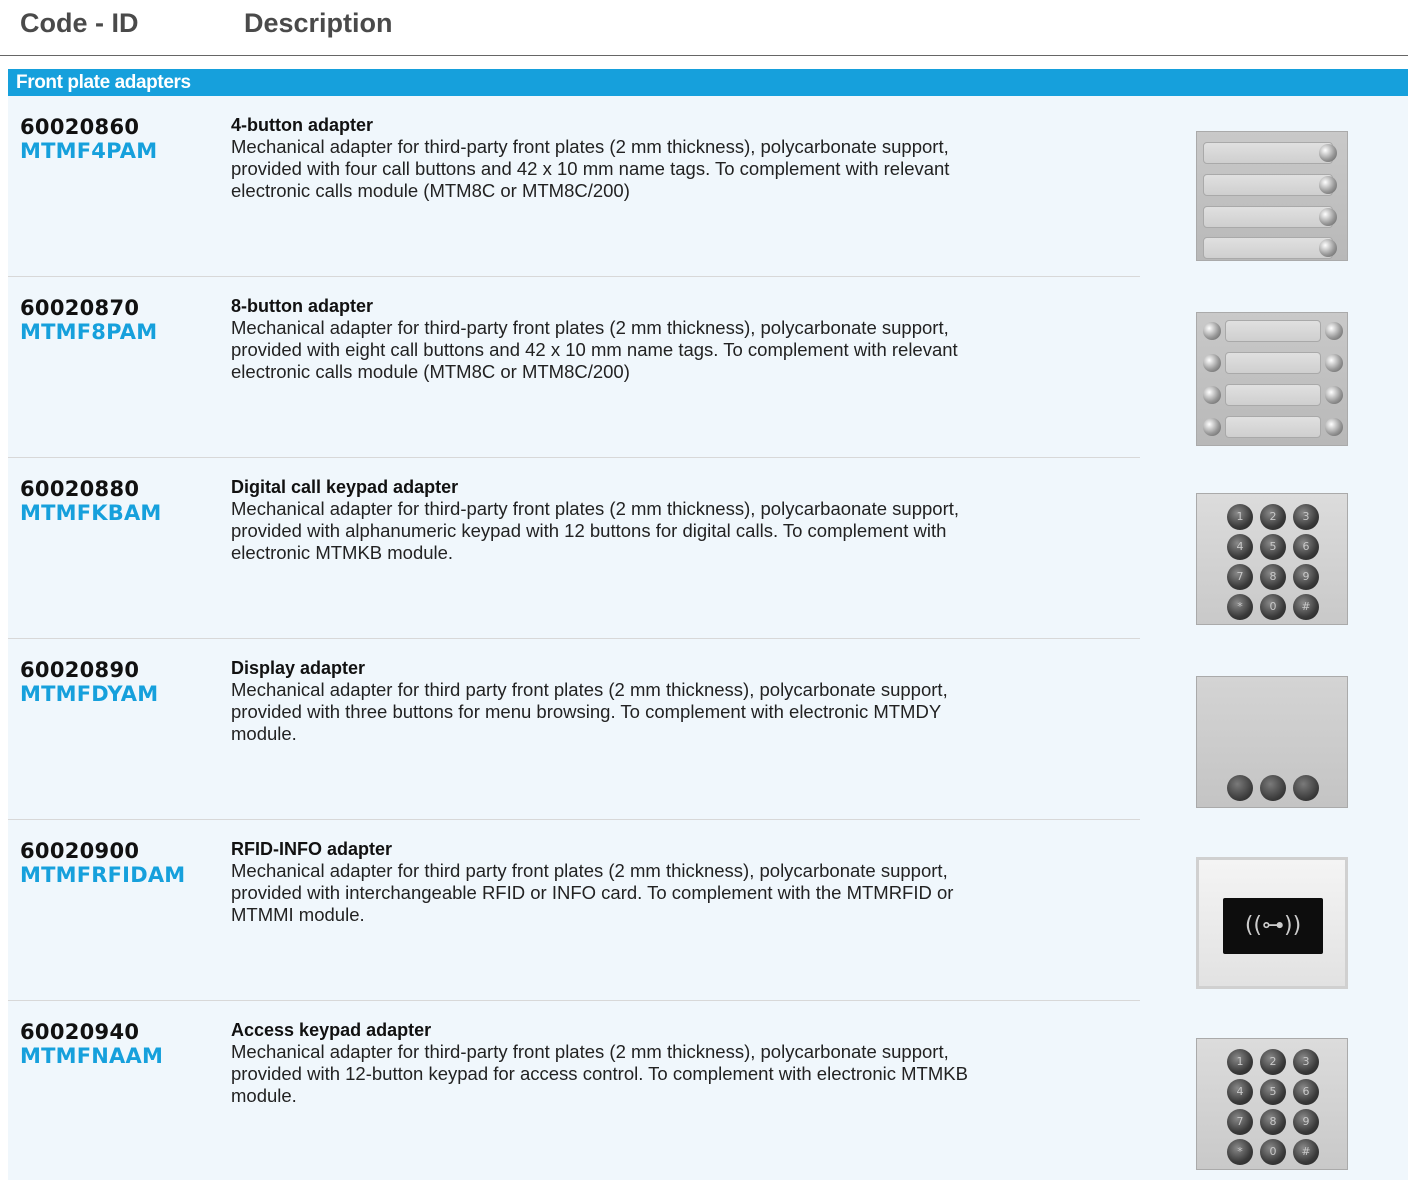 The image size is (1408, 1180). Describe the element at coordinates (345, 487) in the screenshot. I see `product-title: Digital call keypad adapter` at that location.